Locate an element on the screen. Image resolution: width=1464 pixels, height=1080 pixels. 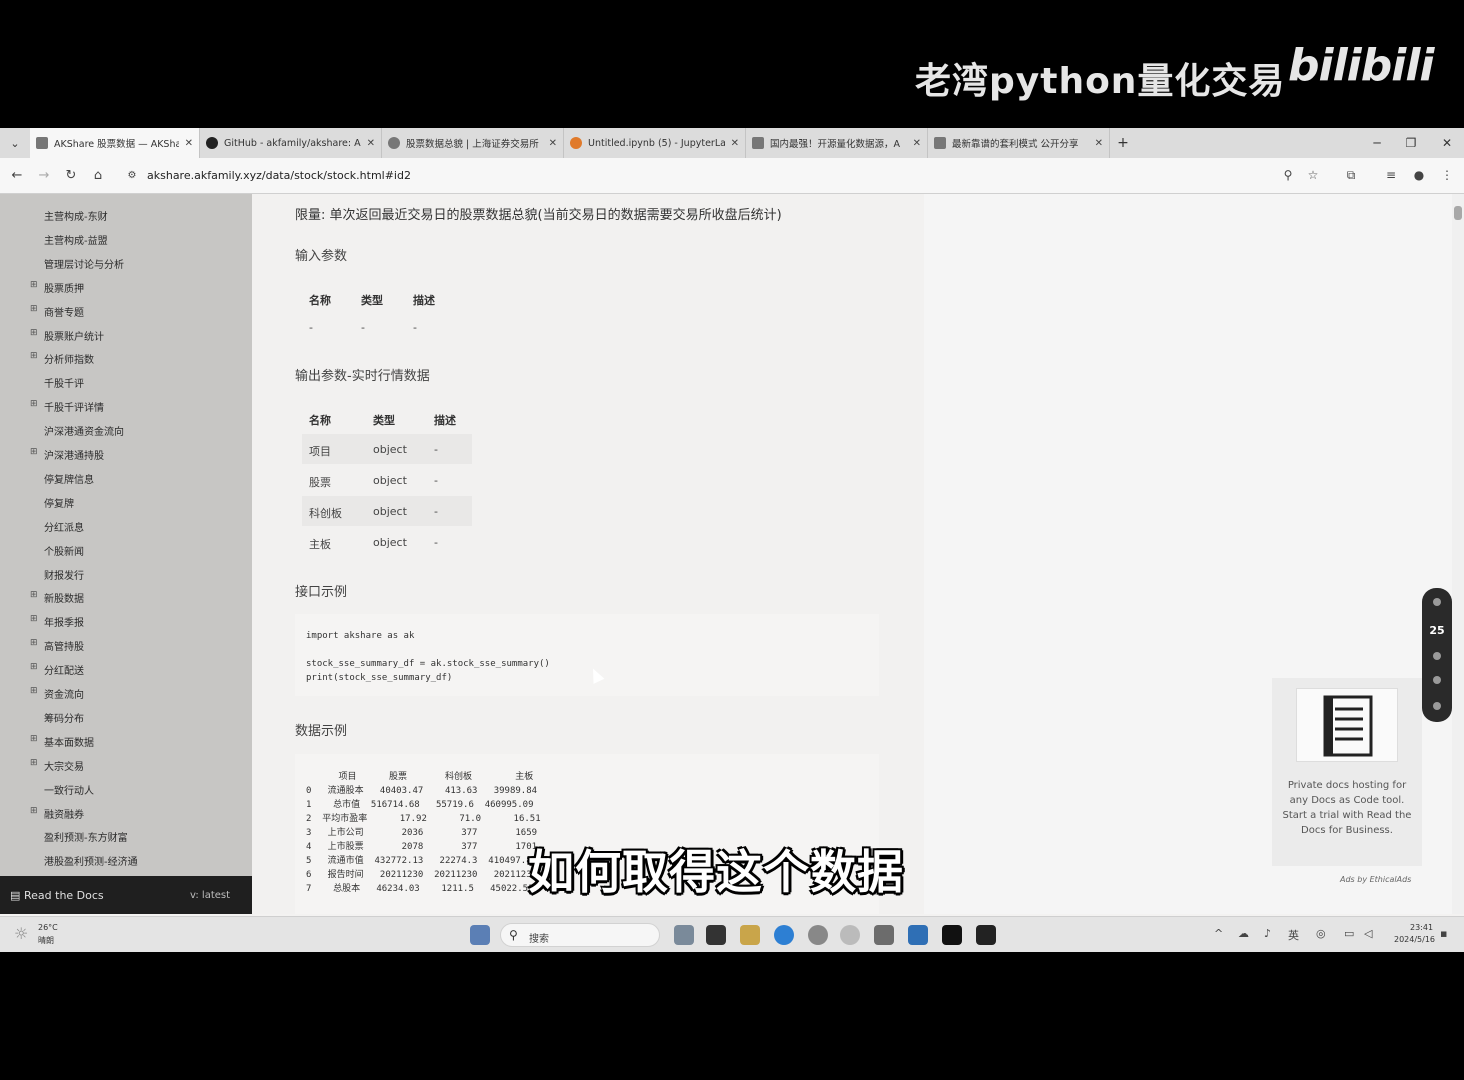
sidebar-item: 沪深港通持股 is located at coordinates (74, 454).